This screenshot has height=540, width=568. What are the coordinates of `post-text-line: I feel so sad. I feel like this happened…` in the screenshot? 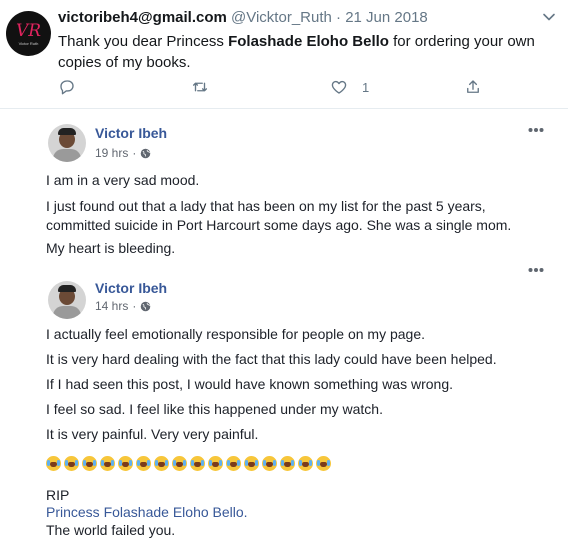 It's located at (214, 409).